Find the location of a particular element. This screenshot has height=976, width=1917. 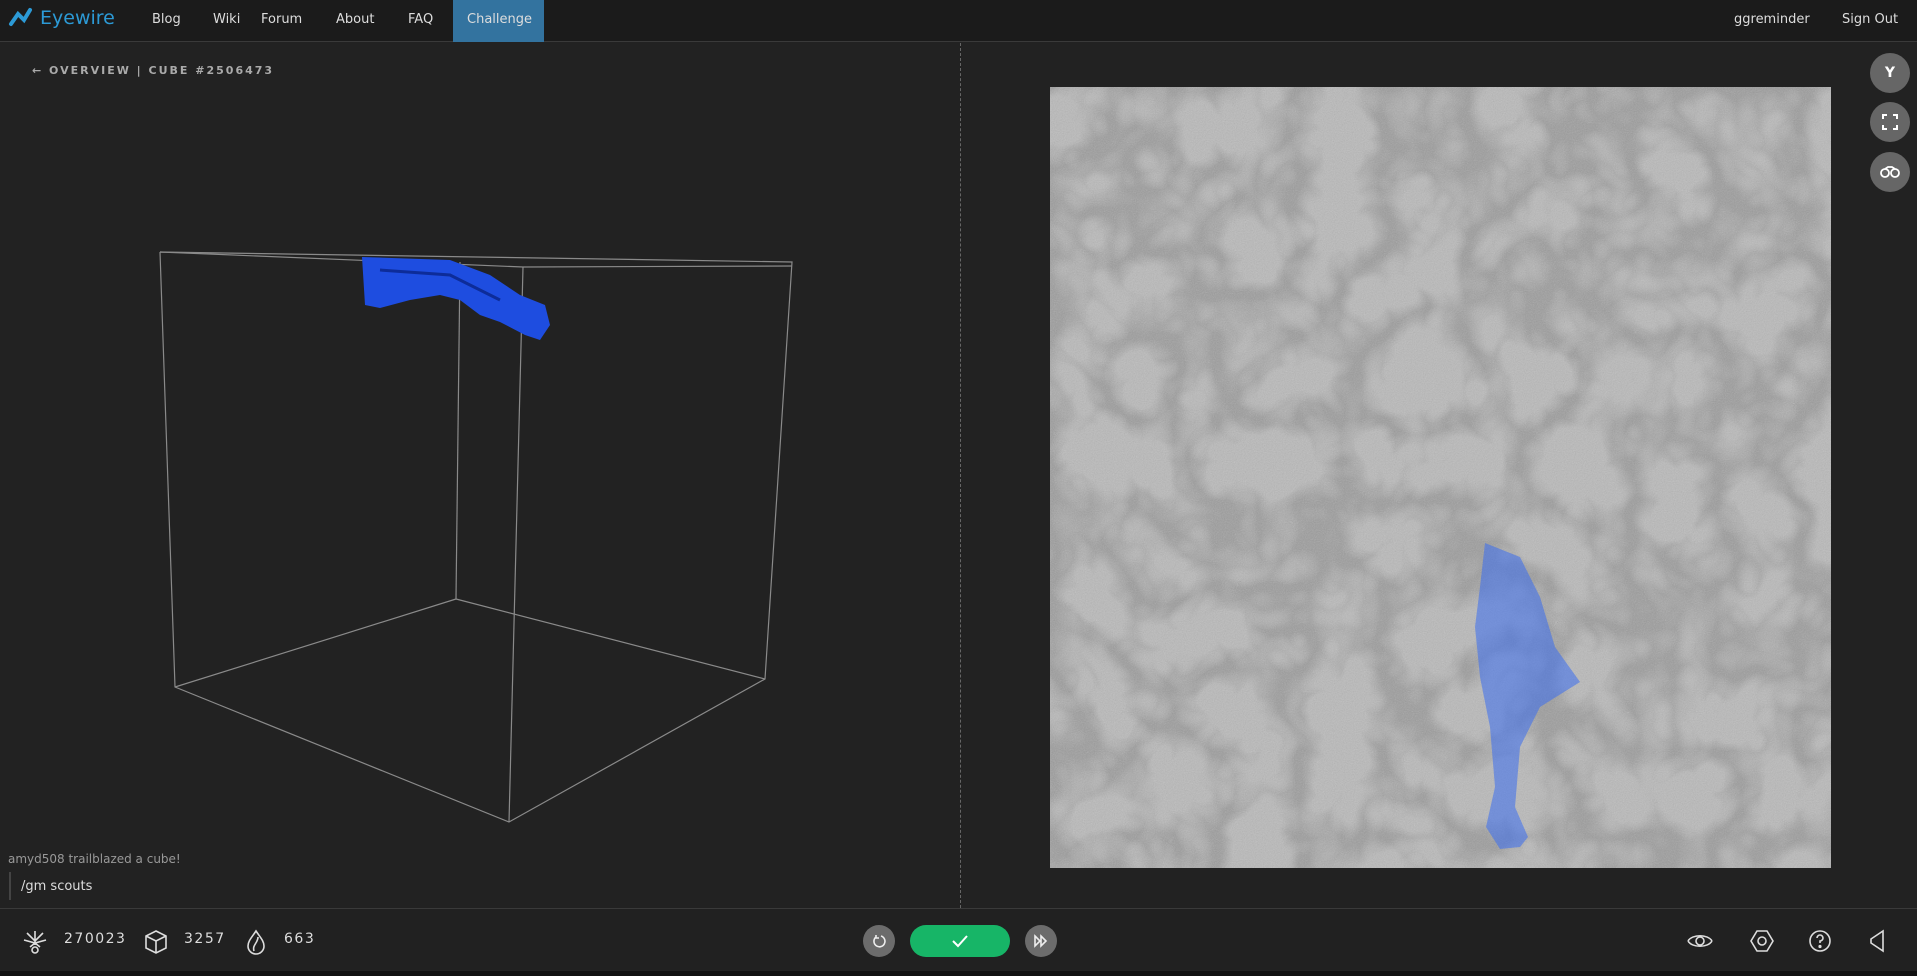

undo-icon is located at coordinates (879, 941).